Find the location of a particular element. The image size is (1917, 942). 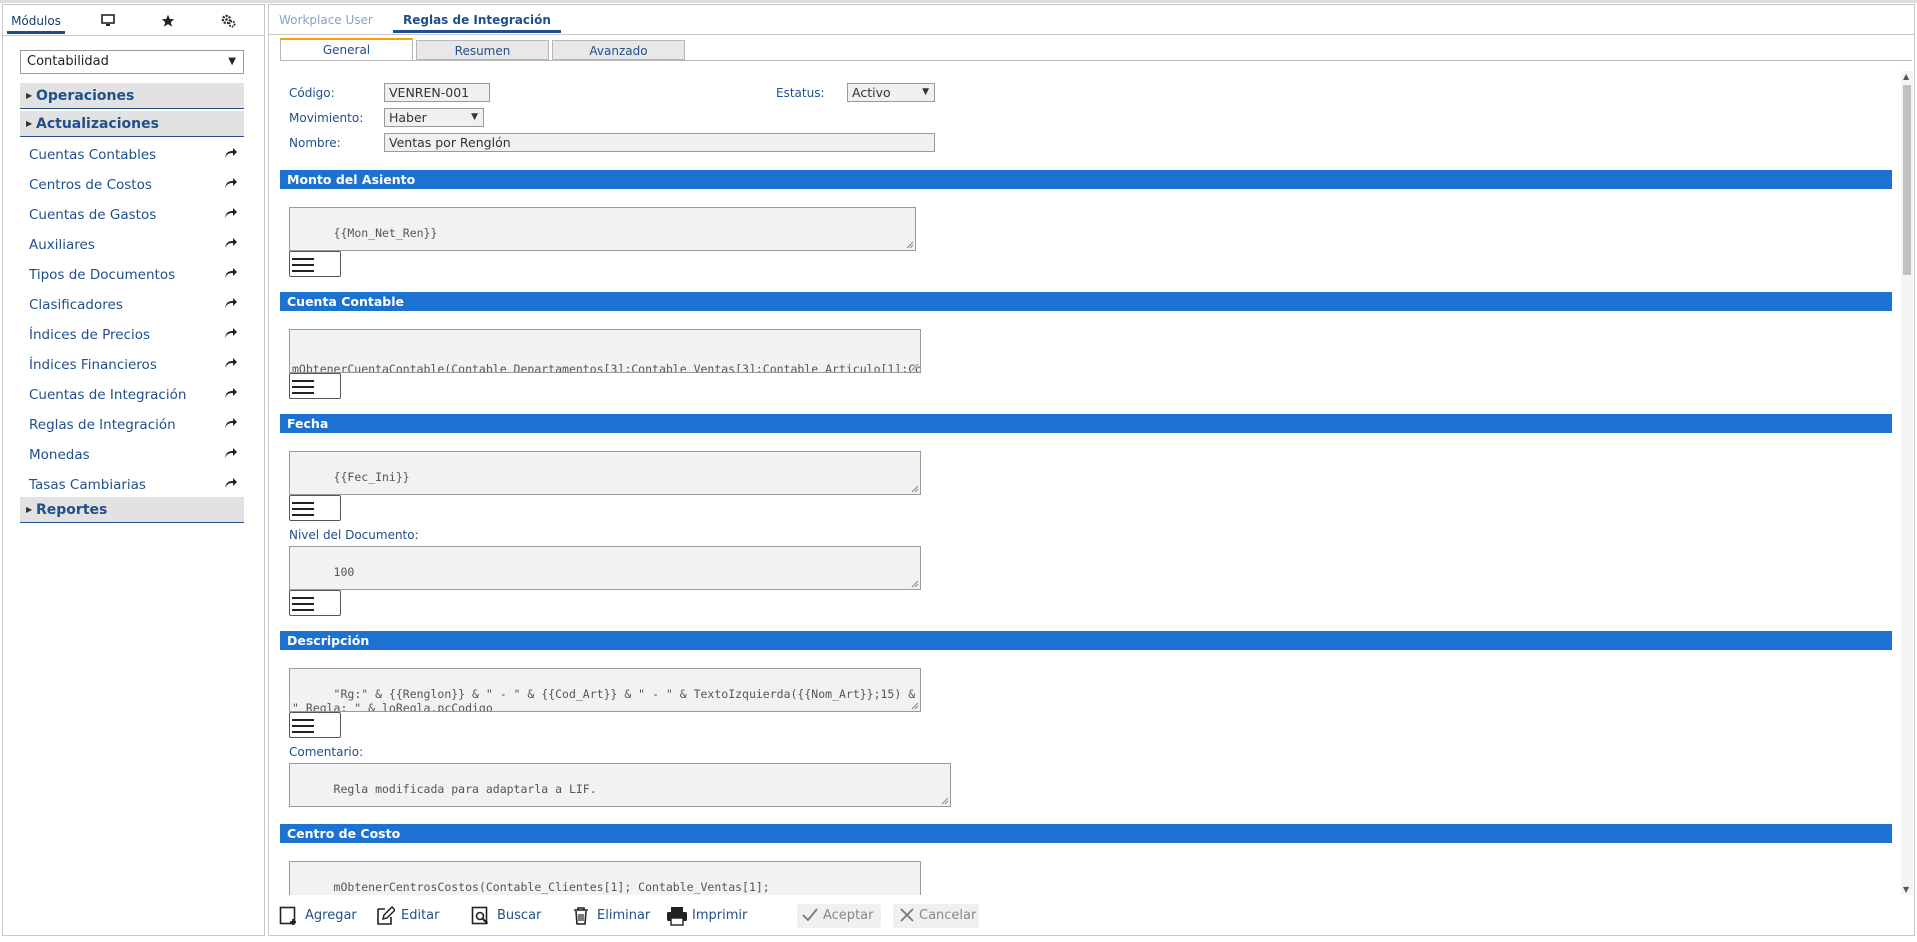

eliminar-button: Eliminar is located at coordinates (611, 916).